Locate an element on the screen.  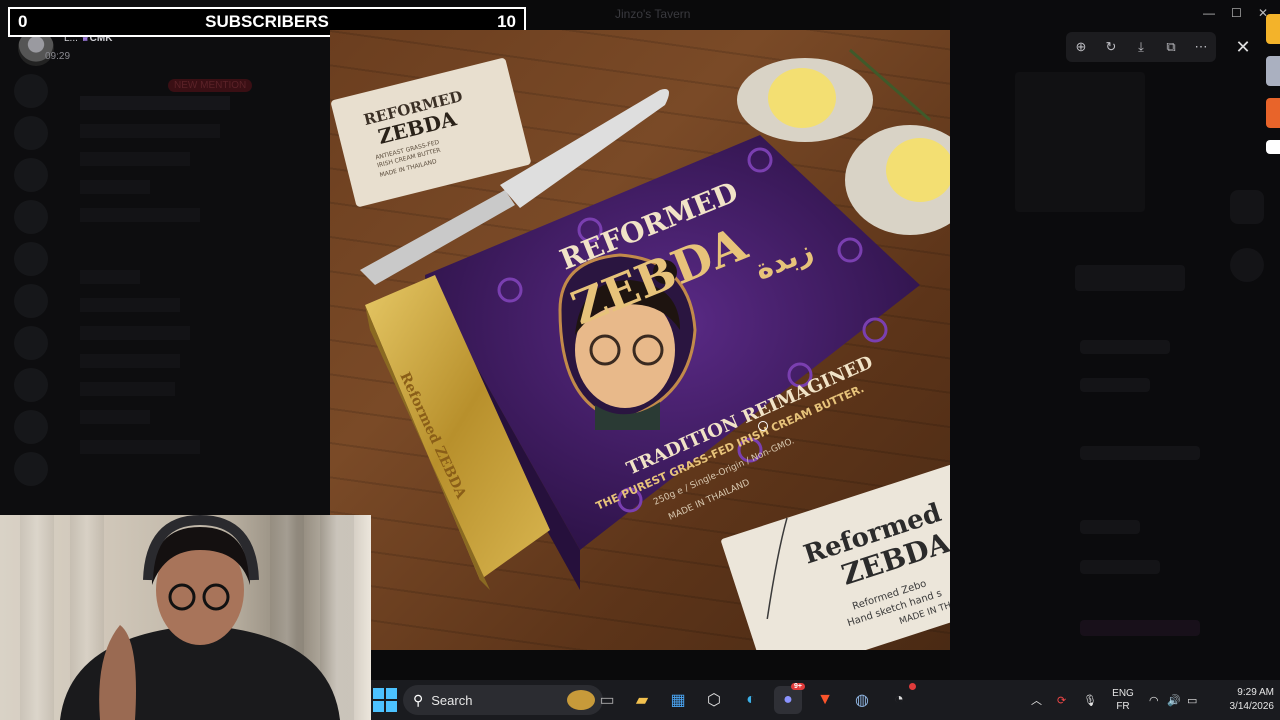
server-rail is located at coordinates (31, 287).